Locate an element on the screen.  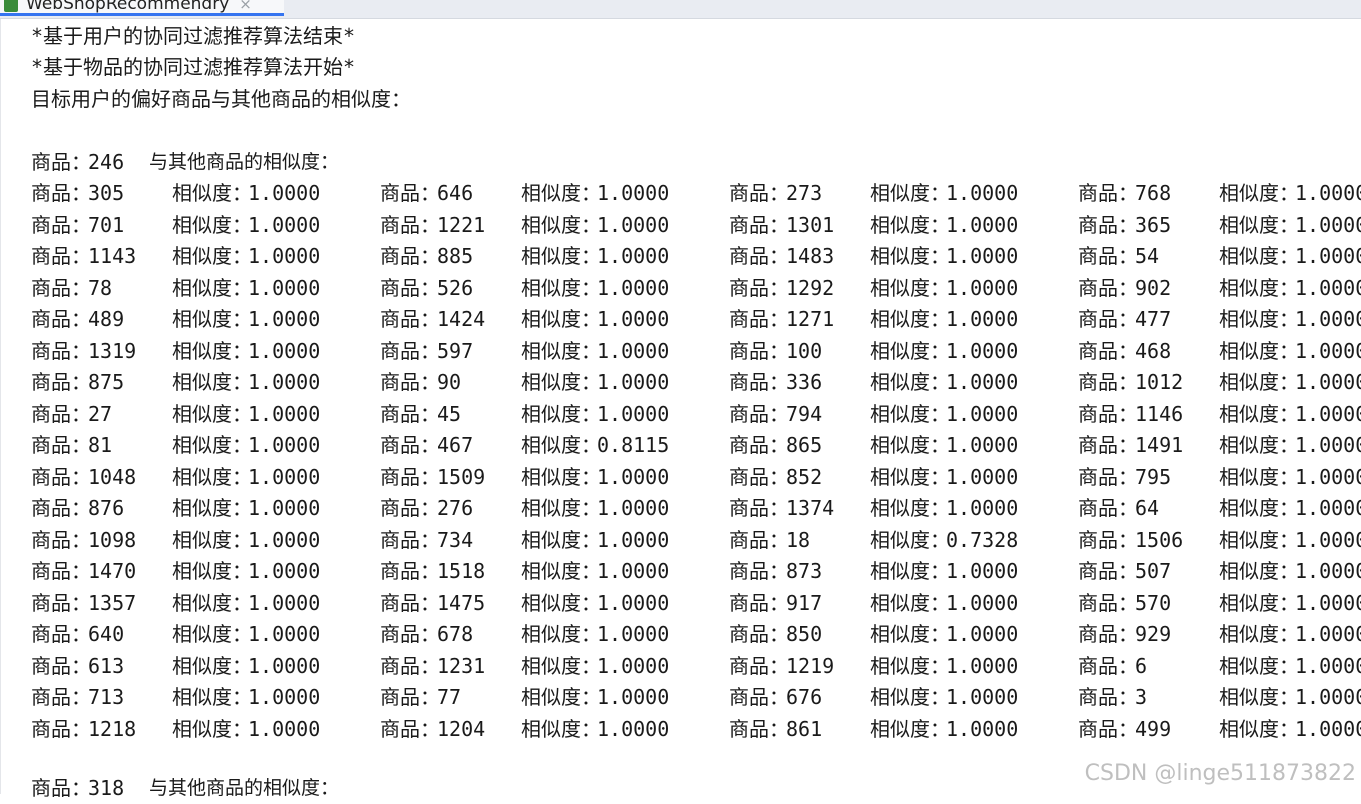
tab-title: WebShopRecommendry is located at coordinates (128, 7).